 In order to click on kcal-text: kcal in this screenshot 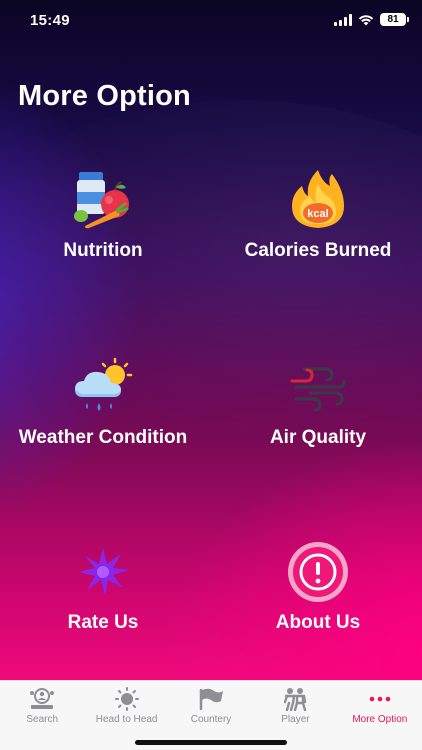, I will do `click(317, 214)`.